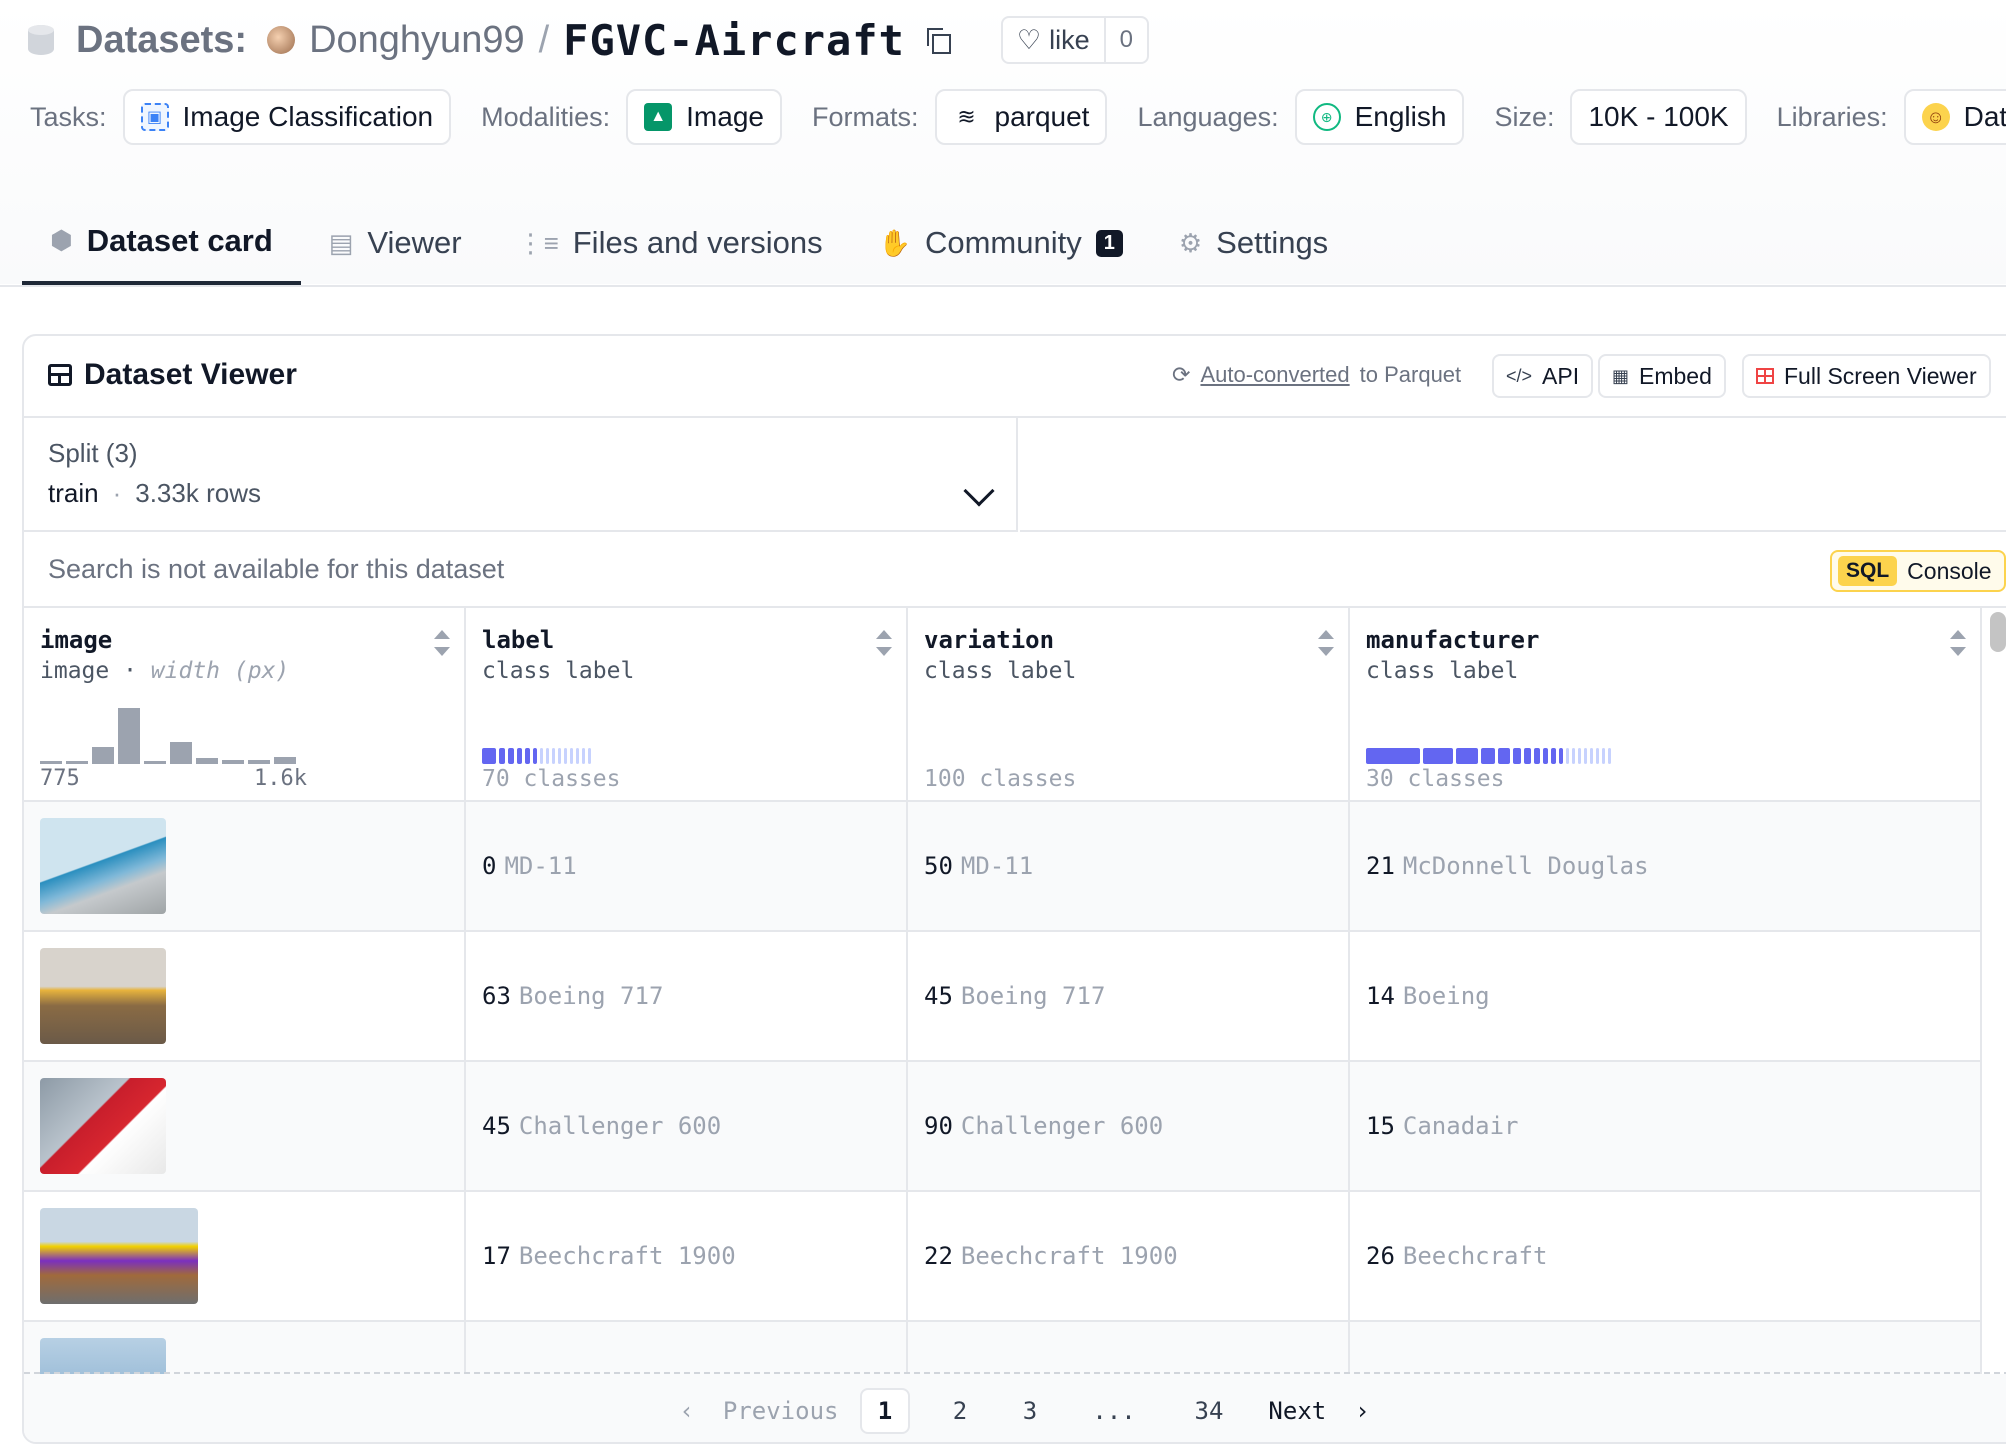  Describe the element at coordinates (521, 475) in the screenshot. I see `split-selector: Split (3) train · 3.33k rows` at that location.